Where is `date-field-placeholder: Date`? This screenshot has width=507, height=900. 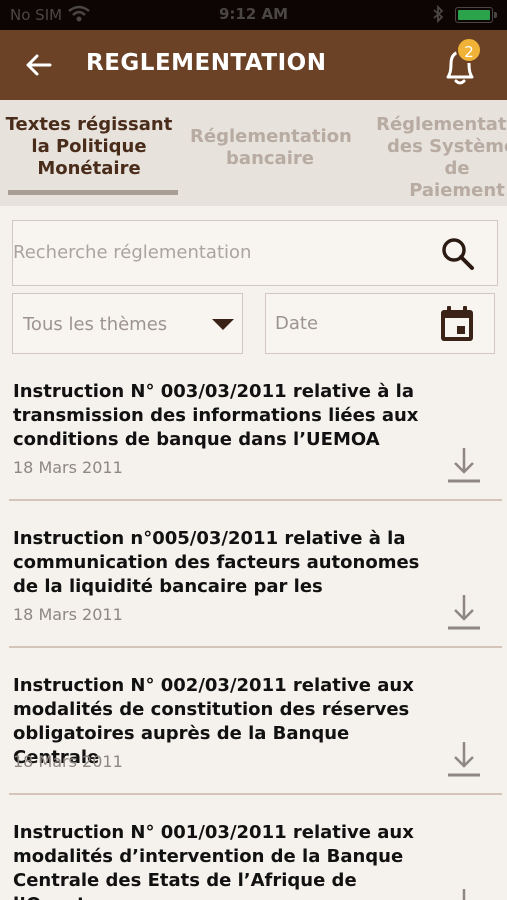
date-field-placeholder: Date is located at coordinates (297, 323).